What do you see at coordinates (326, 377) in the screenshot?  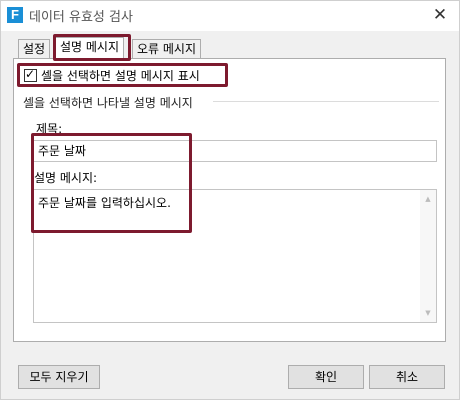 I see `ok-button: 확인` at bounding box center [326, 377].